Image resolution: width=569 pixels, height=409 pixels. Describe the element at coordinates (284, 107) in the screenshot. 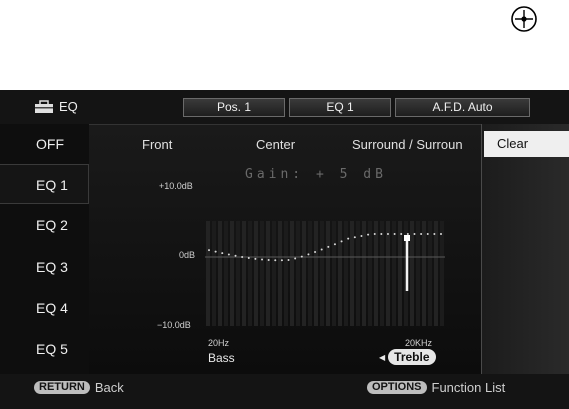

I see `title-bar: EQ Pos. 1 EQ 1 A.F.D. Auto` at that location.